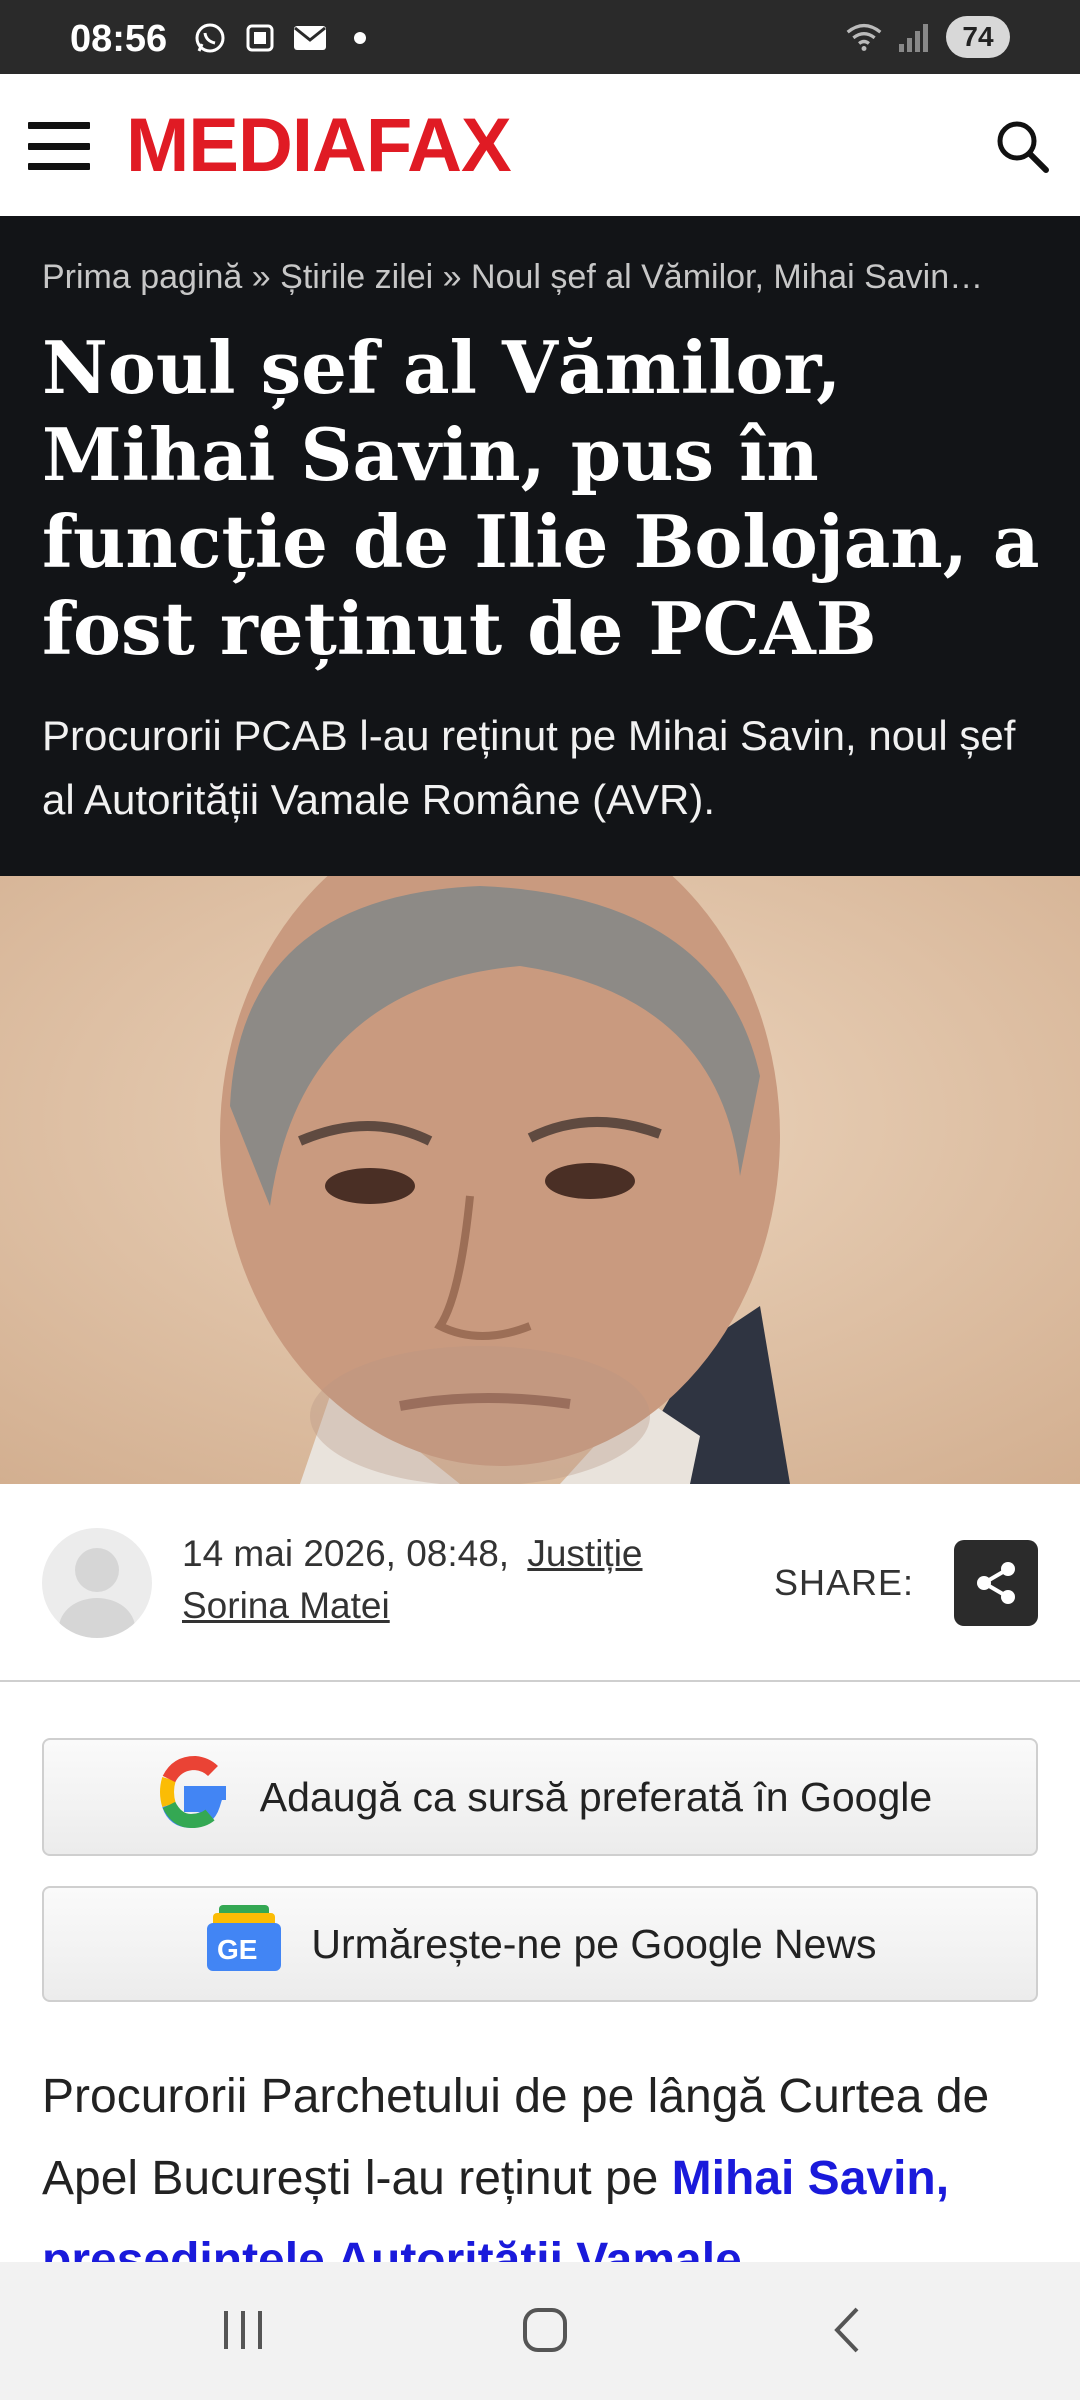 This screenshot has width=1080, height=2400. What do you see at coordinates (319, 146) in the screenshot?
I see `mediafax-logo: MEDIAFAX` at bounding box center [319, 146].